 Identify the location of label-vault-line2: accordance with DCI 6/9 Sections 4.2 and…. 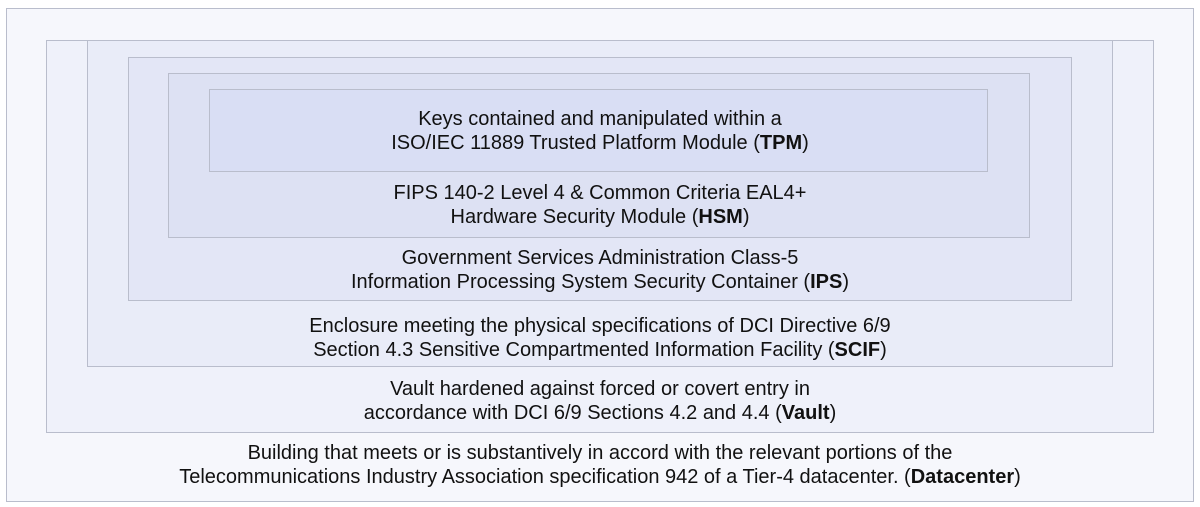
(600, 413).